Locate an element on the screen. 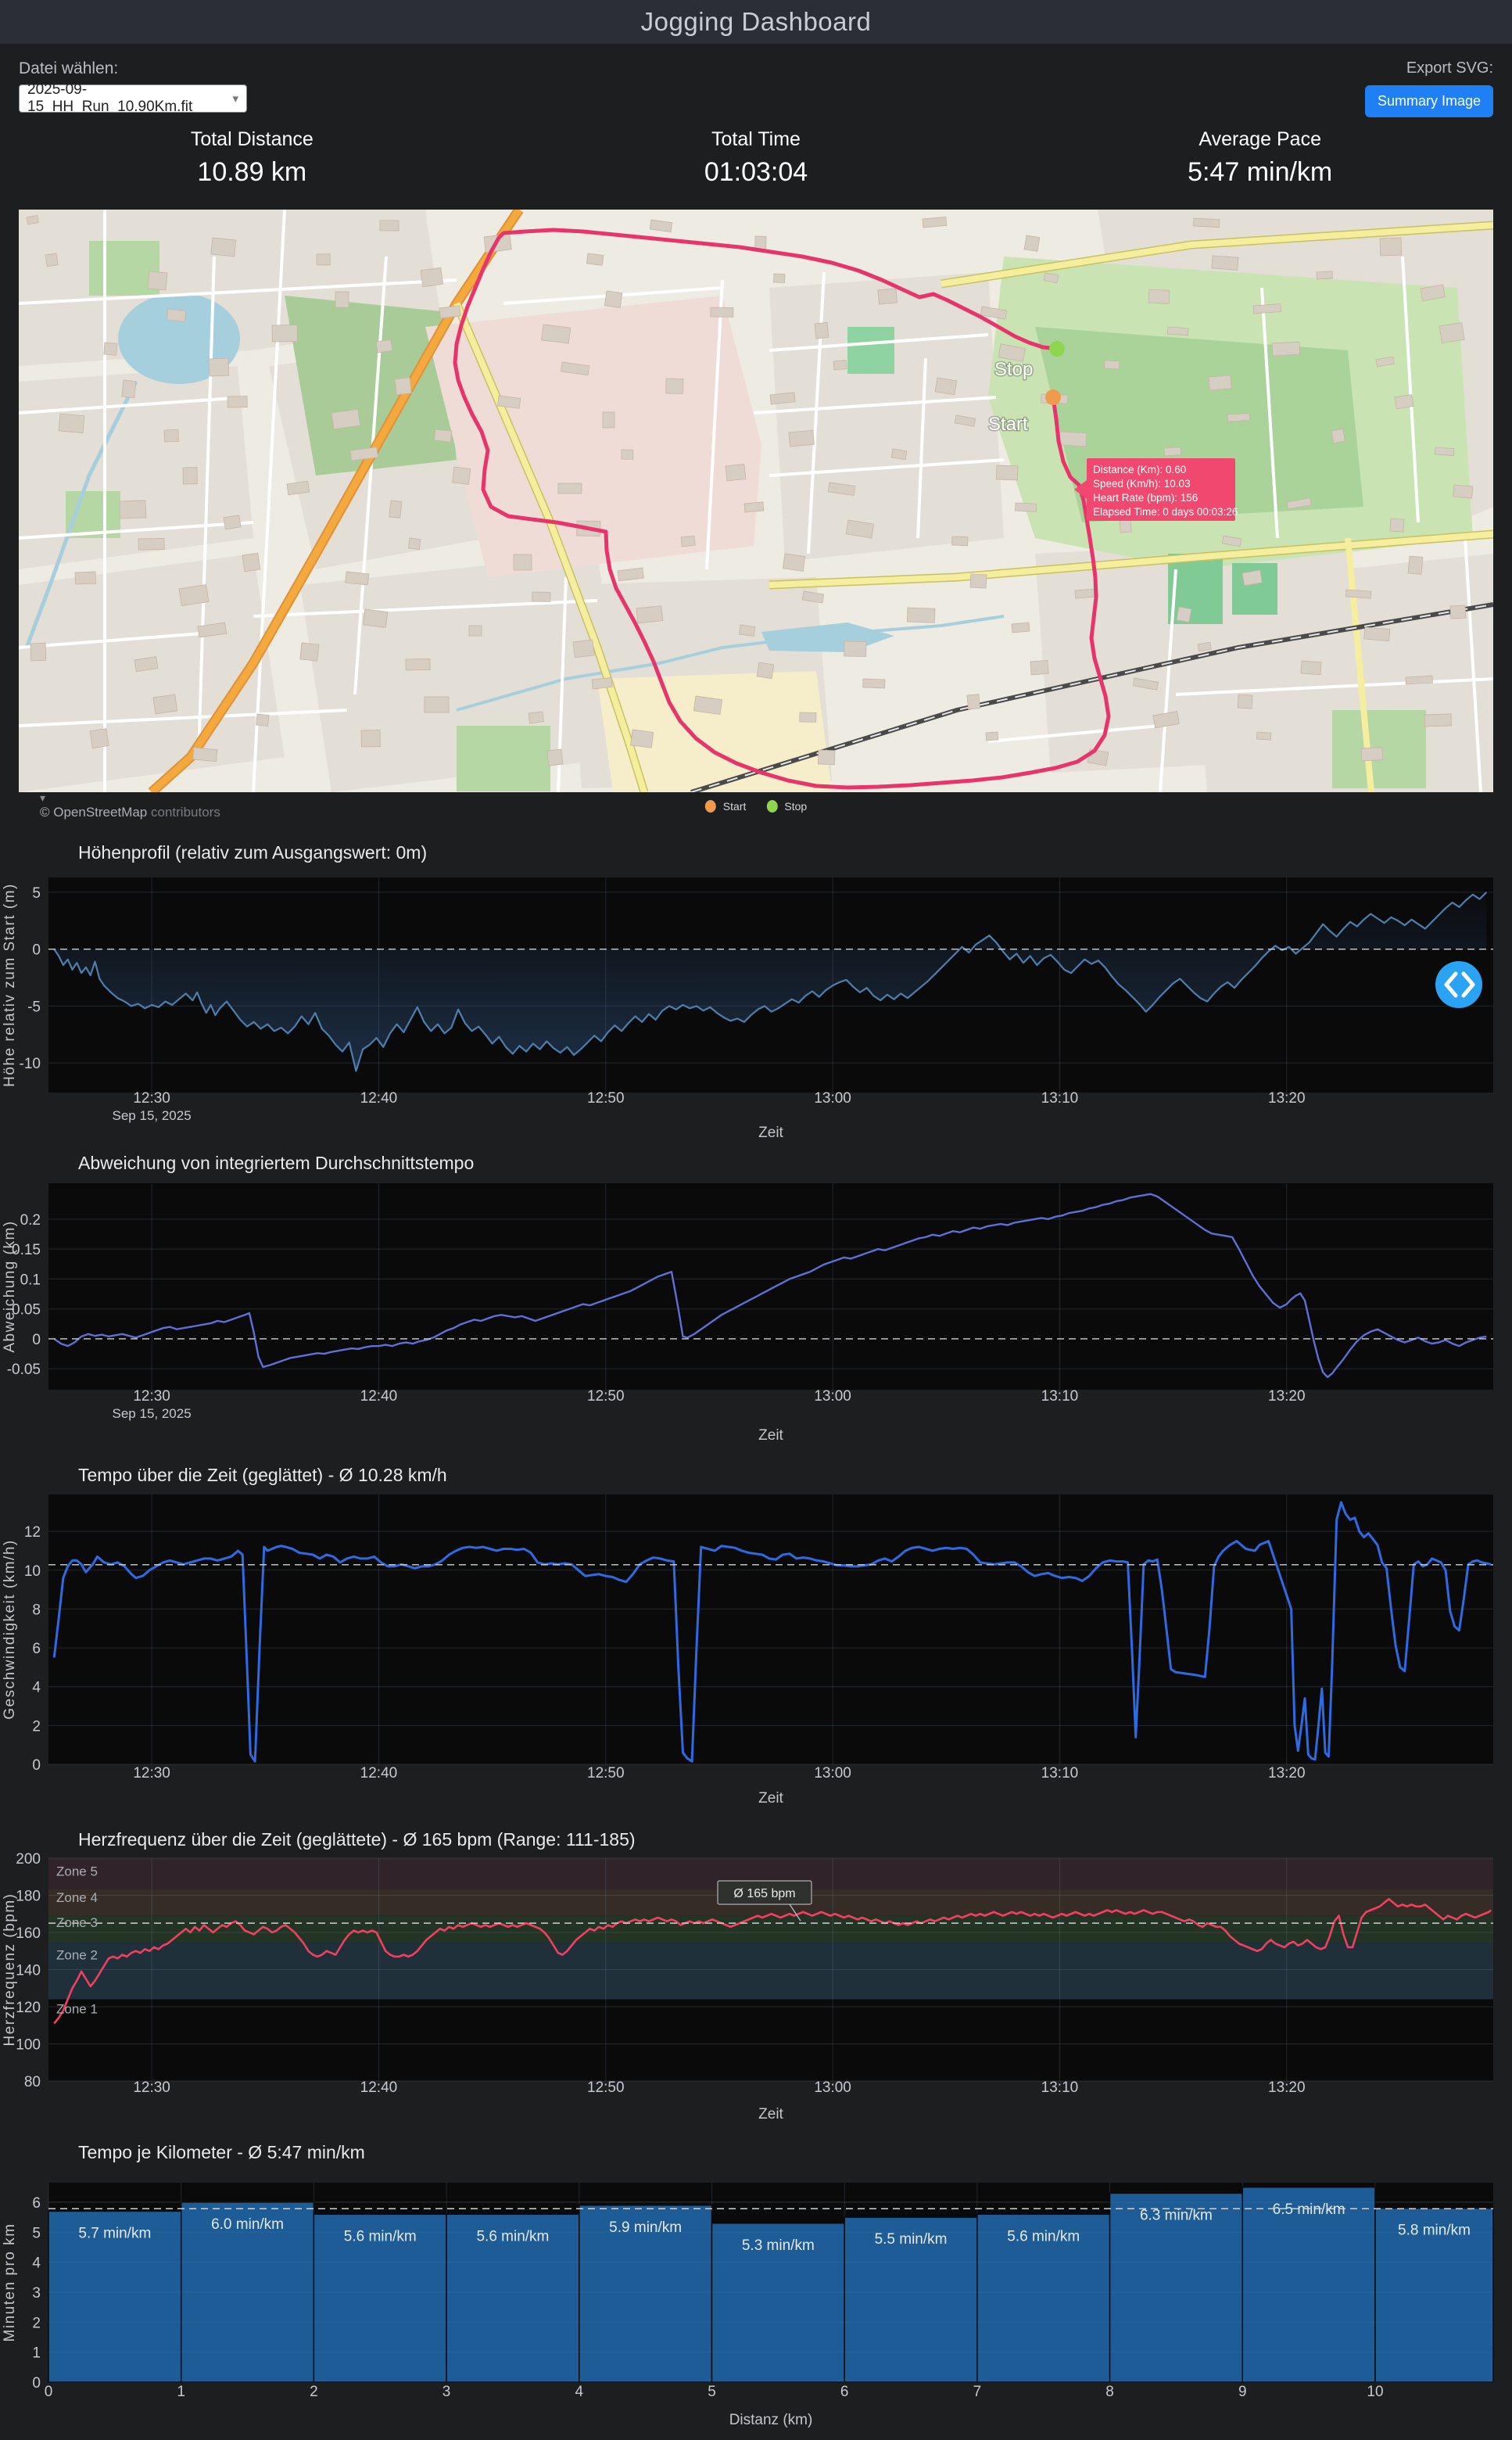 This screenshot has height=2440, width=1512. y-tick-label: -5 is located at coordinates (34, 1007).